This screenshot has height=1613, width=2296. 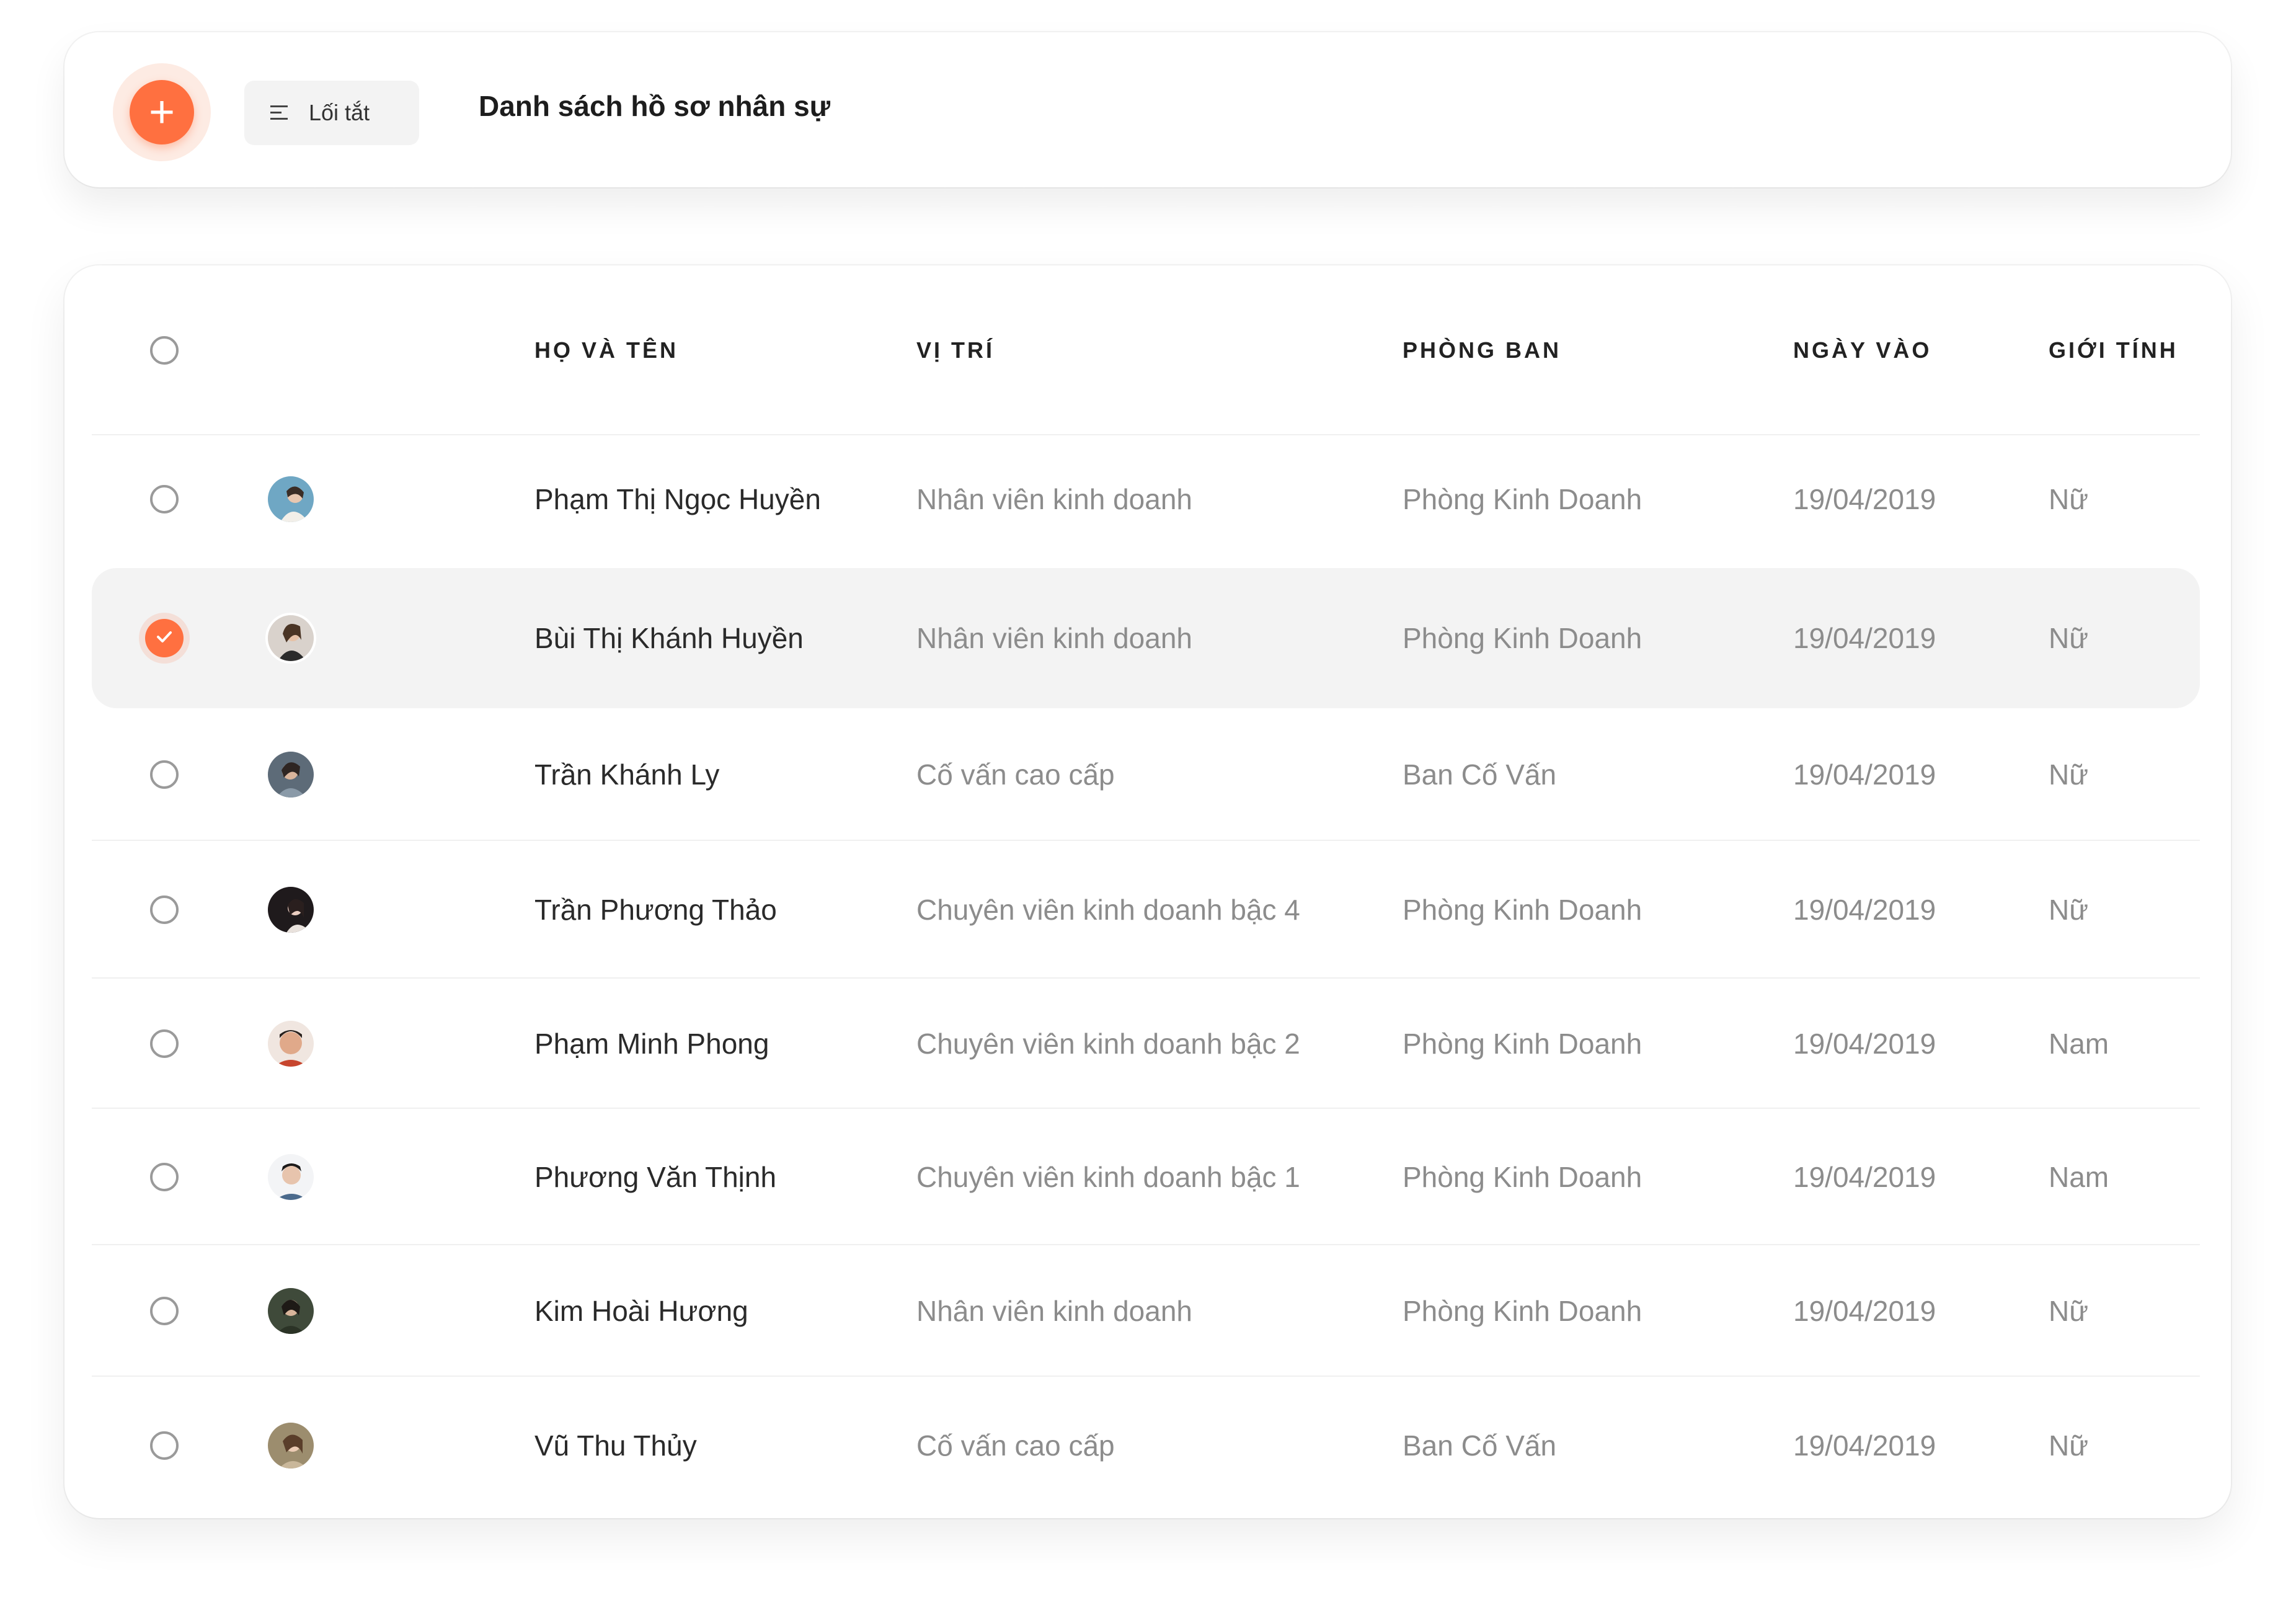 I want to click on header-department: PHÒNG BAN, so click(x=1482, y=350).